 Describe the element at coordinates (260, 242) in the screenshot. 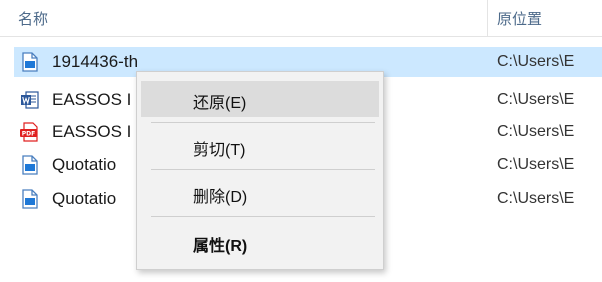

I see `menu-item-properties: 属性(R)` at that location.